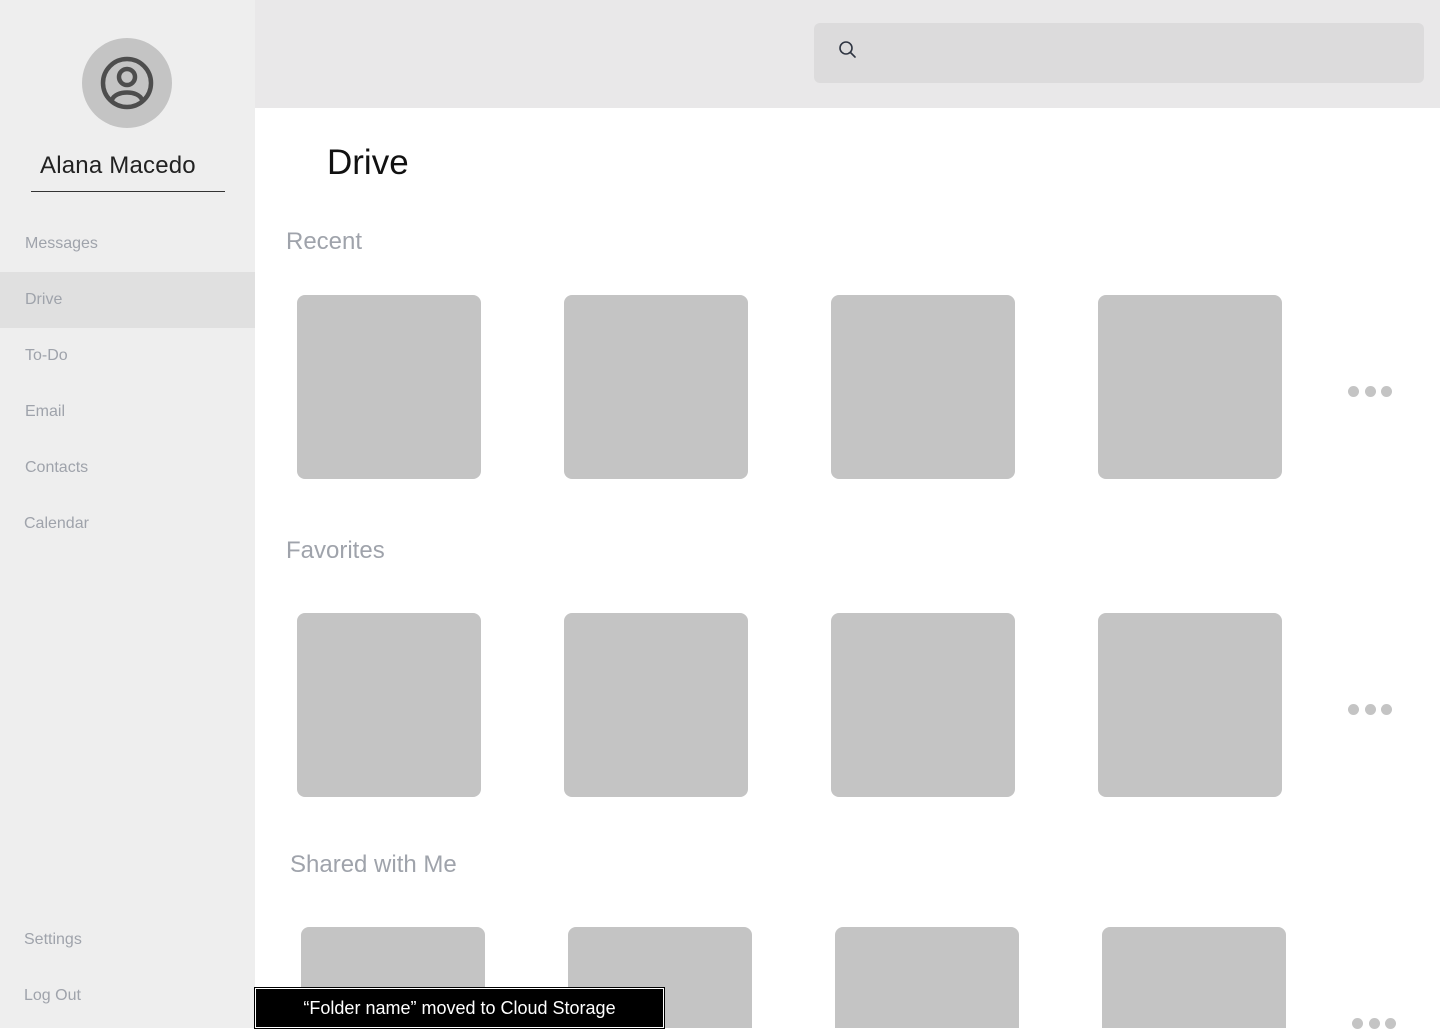 This screenshot has width=1440, height=1030. What do you see at coordinates (459, 1008) in the screenshot?
I see `toast-notification: “Folder name” moved to Cloud Storage` at bounding box center [459, 1008].